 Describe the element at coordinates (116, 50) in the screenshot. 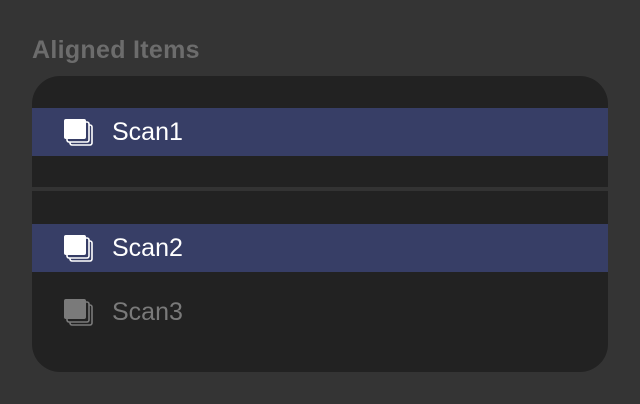

I see `section-title: Aligned Items` at that location.